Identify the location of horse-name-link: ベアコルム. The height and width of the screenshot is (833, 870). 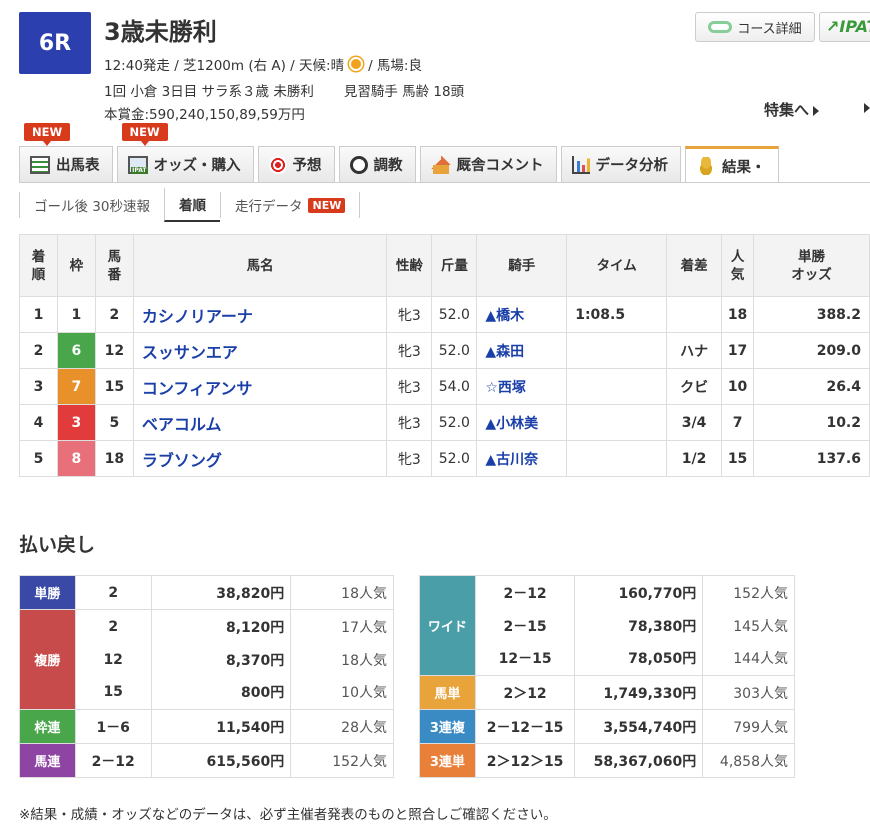
(260, 422).